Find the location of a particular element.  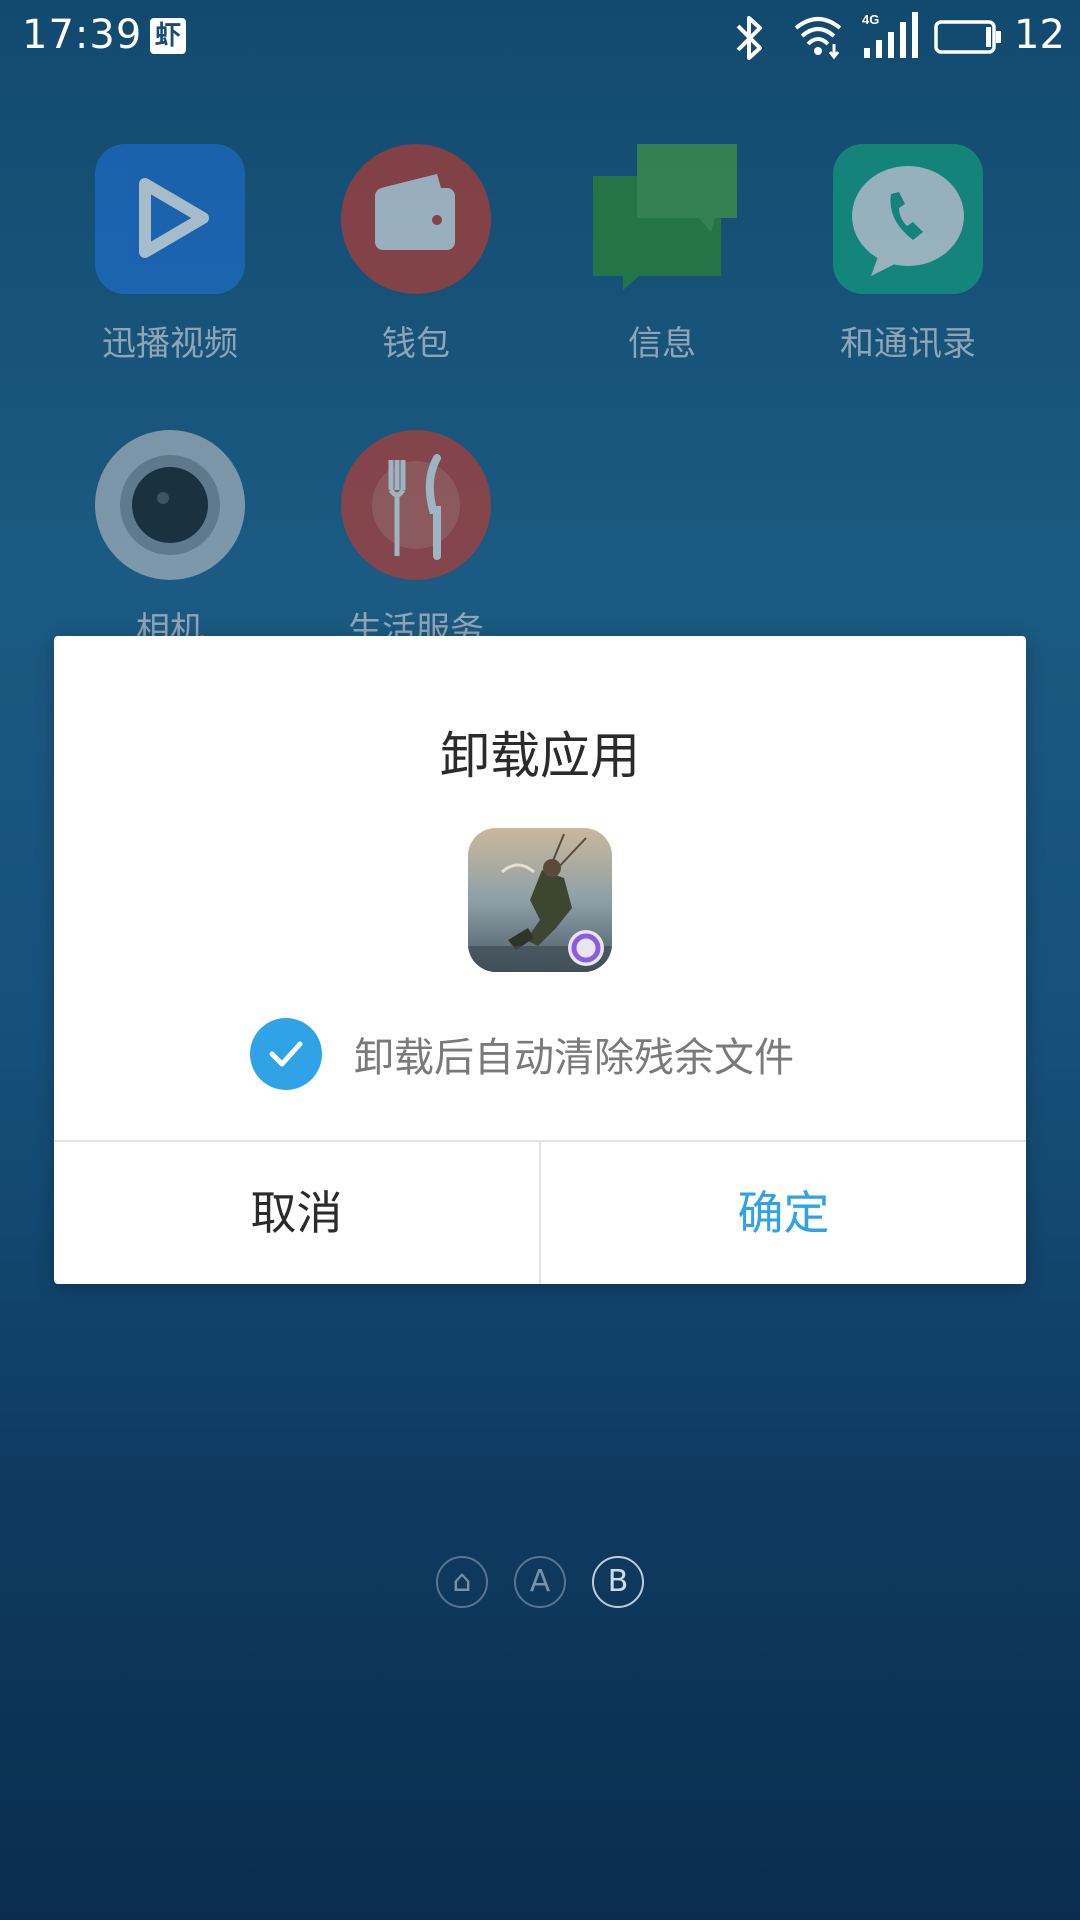

page-dot-b: B is located at coordinates (618, 1582).